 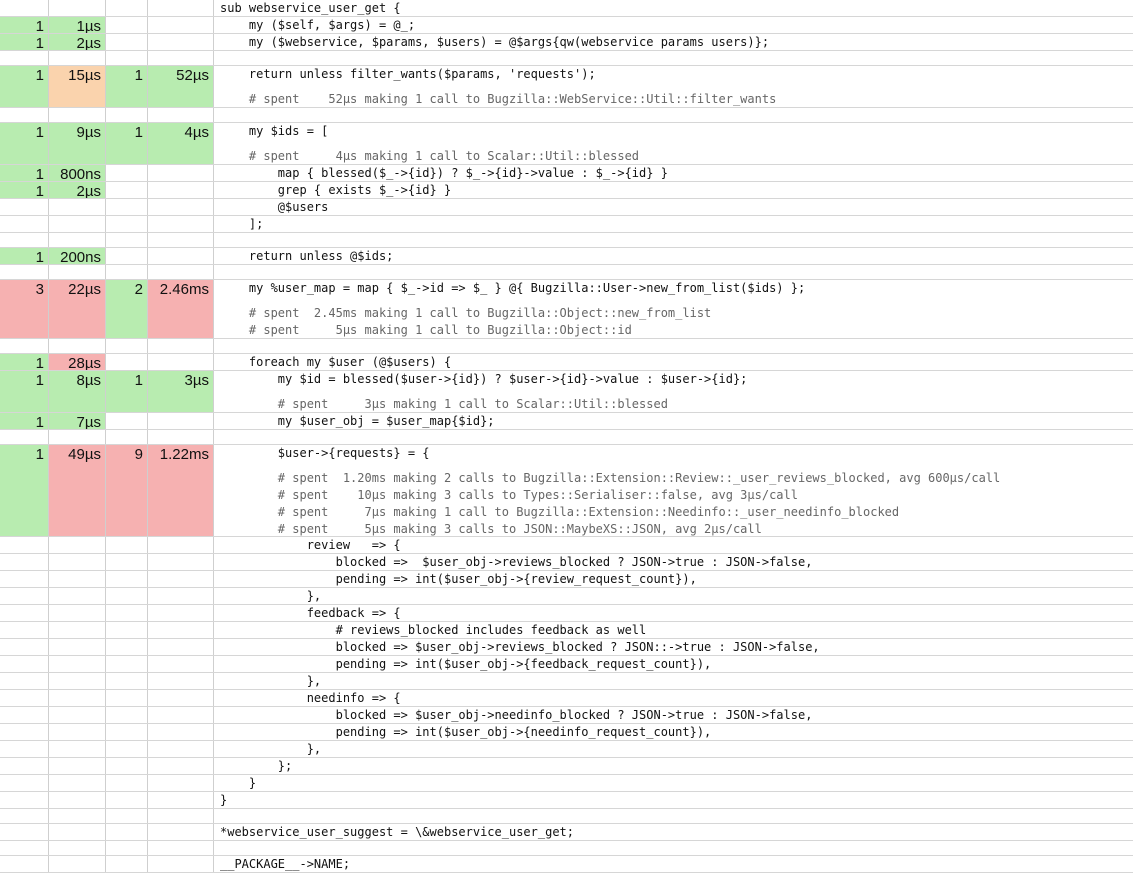 What do you see at coordinates (271, 749) in the screenshot?
I see `code-line: },` at bounding box center [271, 749].